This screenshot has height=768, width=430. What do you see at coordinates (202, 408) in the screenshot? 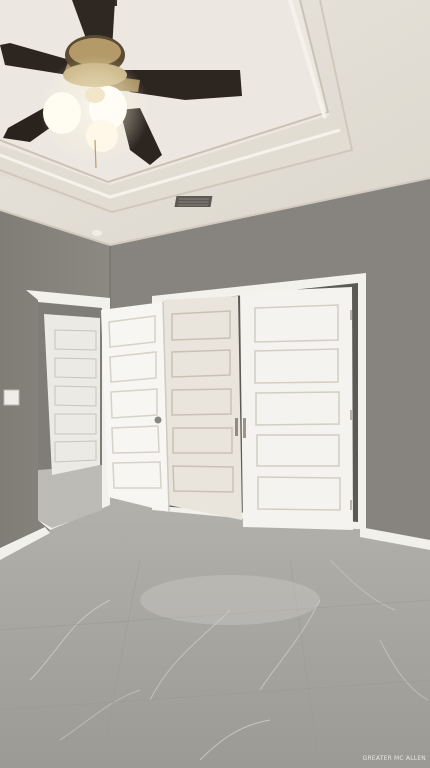
I see `closet-door-inner` at bounding box center [202, 408].